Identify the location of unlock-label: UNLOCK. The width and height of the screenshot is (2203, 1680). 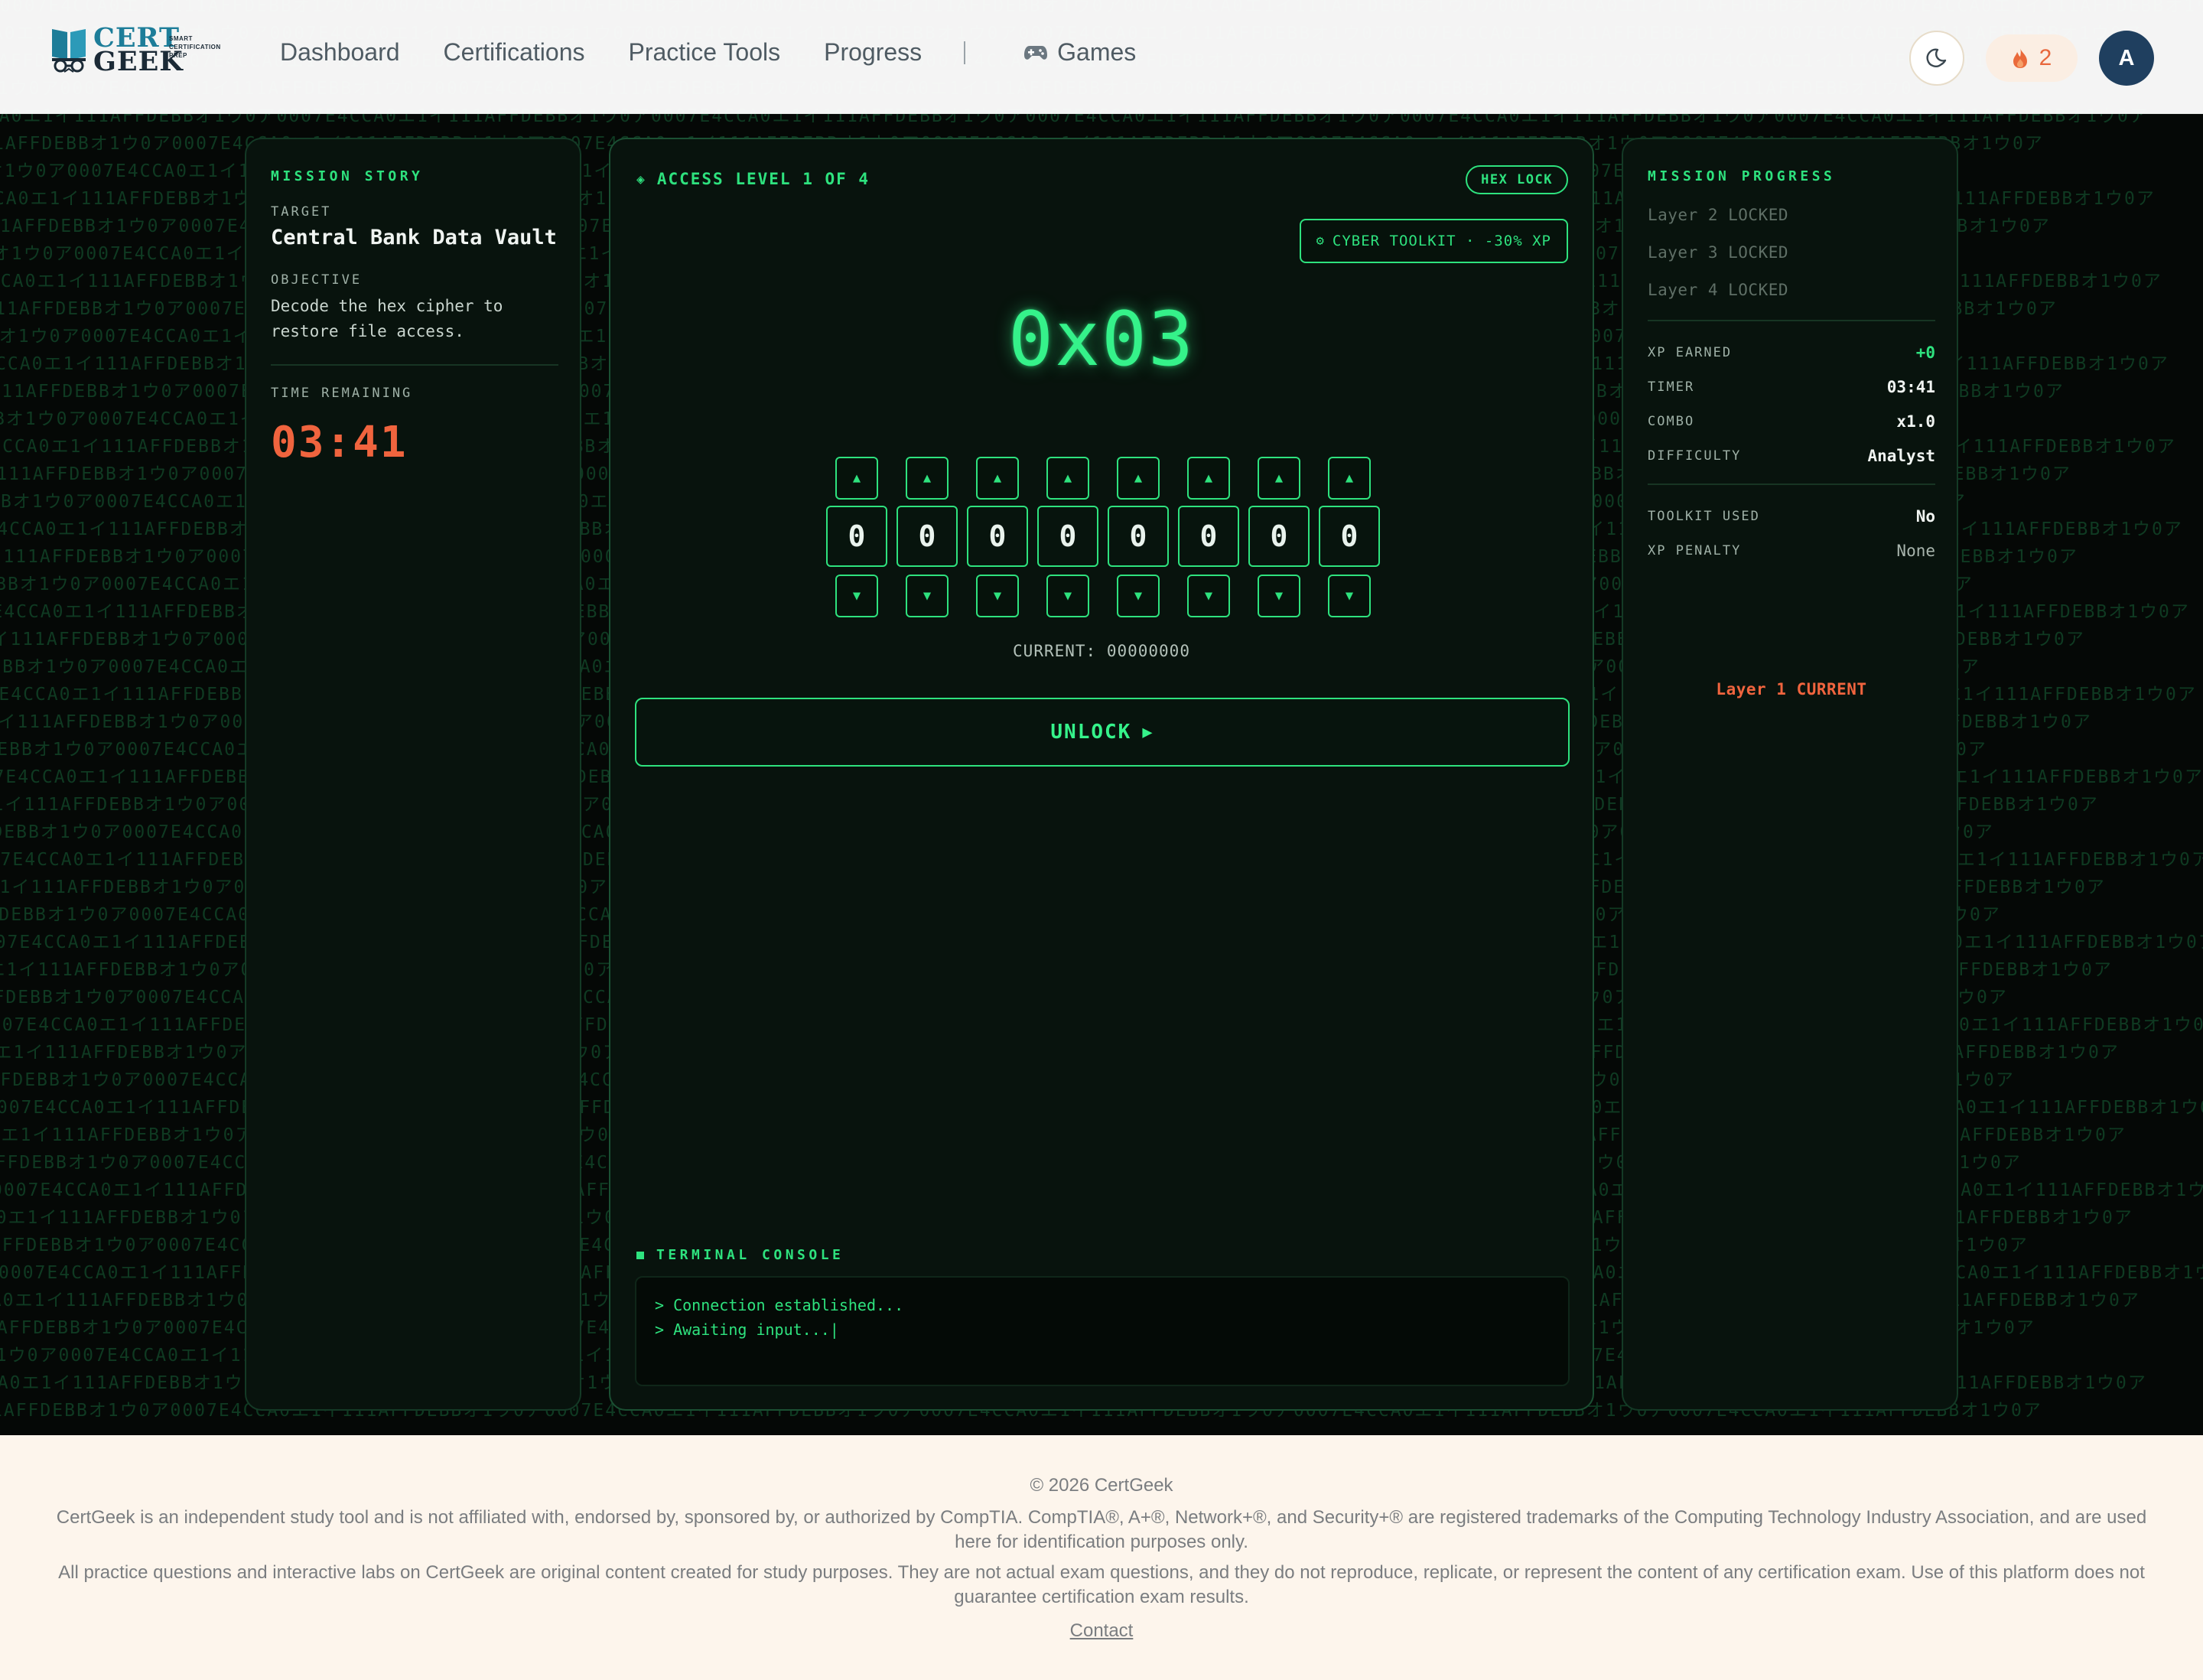
(1091, 732).